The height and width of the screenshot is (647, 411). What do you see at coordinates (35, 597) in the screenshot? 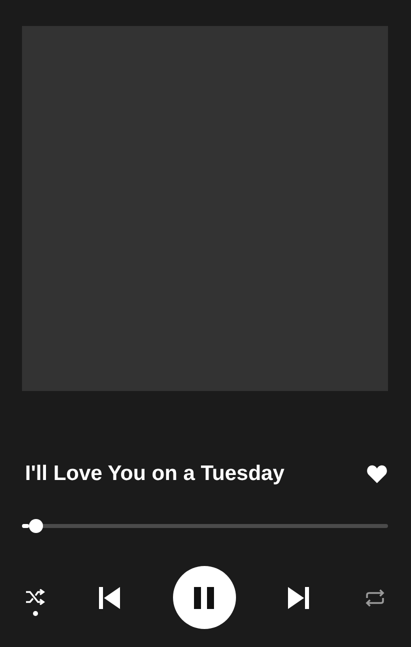
I see `shuffle-icon` at bounding box center [35, 597].